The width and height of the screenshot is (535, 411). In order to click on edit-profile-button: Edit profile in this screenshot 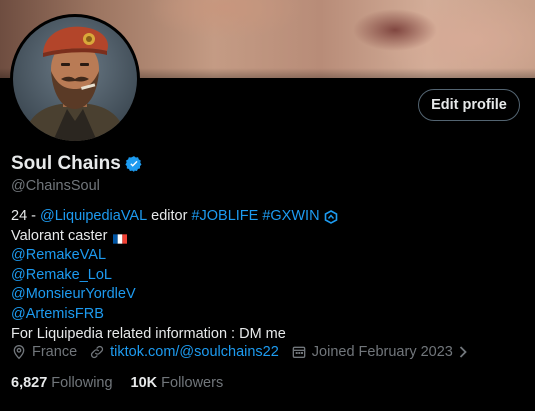, I will do `click(469, 105)`.